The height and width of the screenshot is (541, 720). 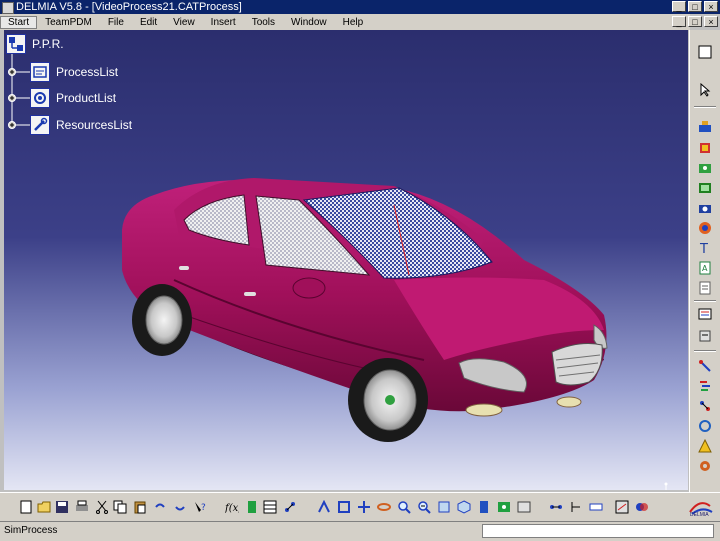 I want to click on catalog-icon, so click(x=252, y=507).